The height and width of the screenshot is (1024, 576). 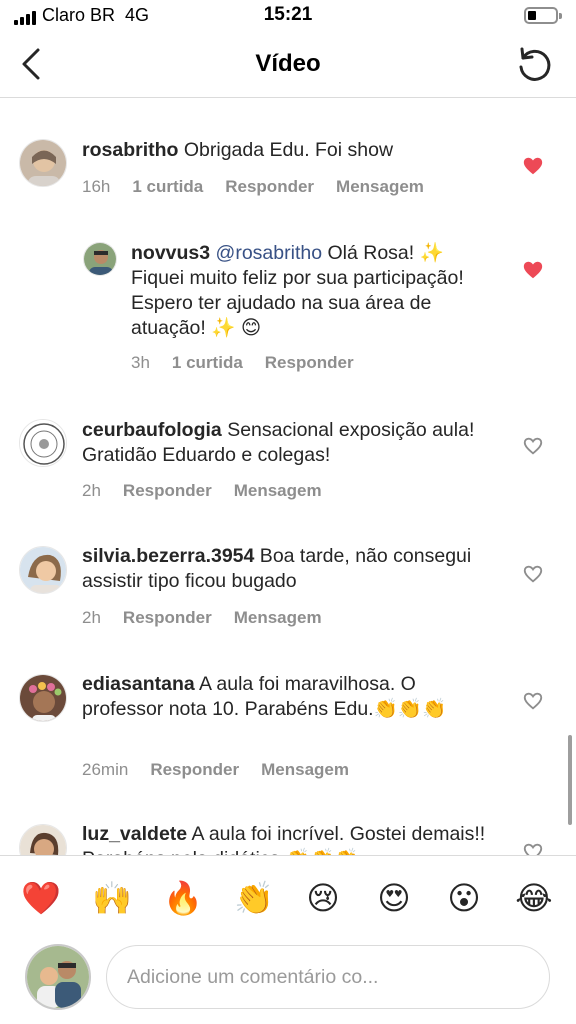 I want to click on emoji-heart-eyes-button: 😍, so click(x=394, y=898).